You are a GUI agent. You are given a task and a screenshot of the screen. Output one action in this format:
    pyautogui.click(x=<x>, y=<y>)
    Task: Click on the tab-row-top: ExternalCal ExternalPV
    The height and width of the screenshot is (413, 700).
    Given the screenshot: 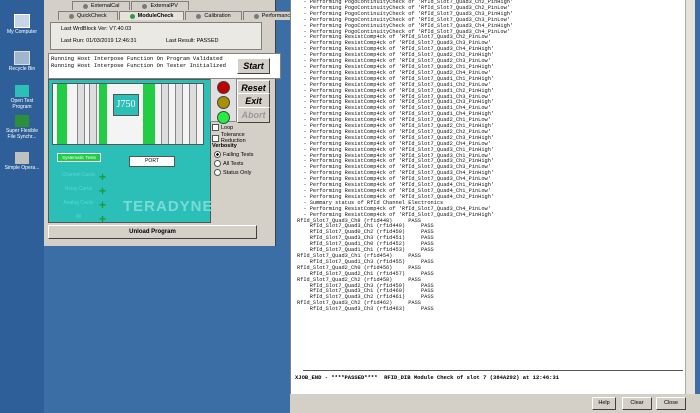 What is the action you would take?
    pyautogui.click(x=131, y=5)
    